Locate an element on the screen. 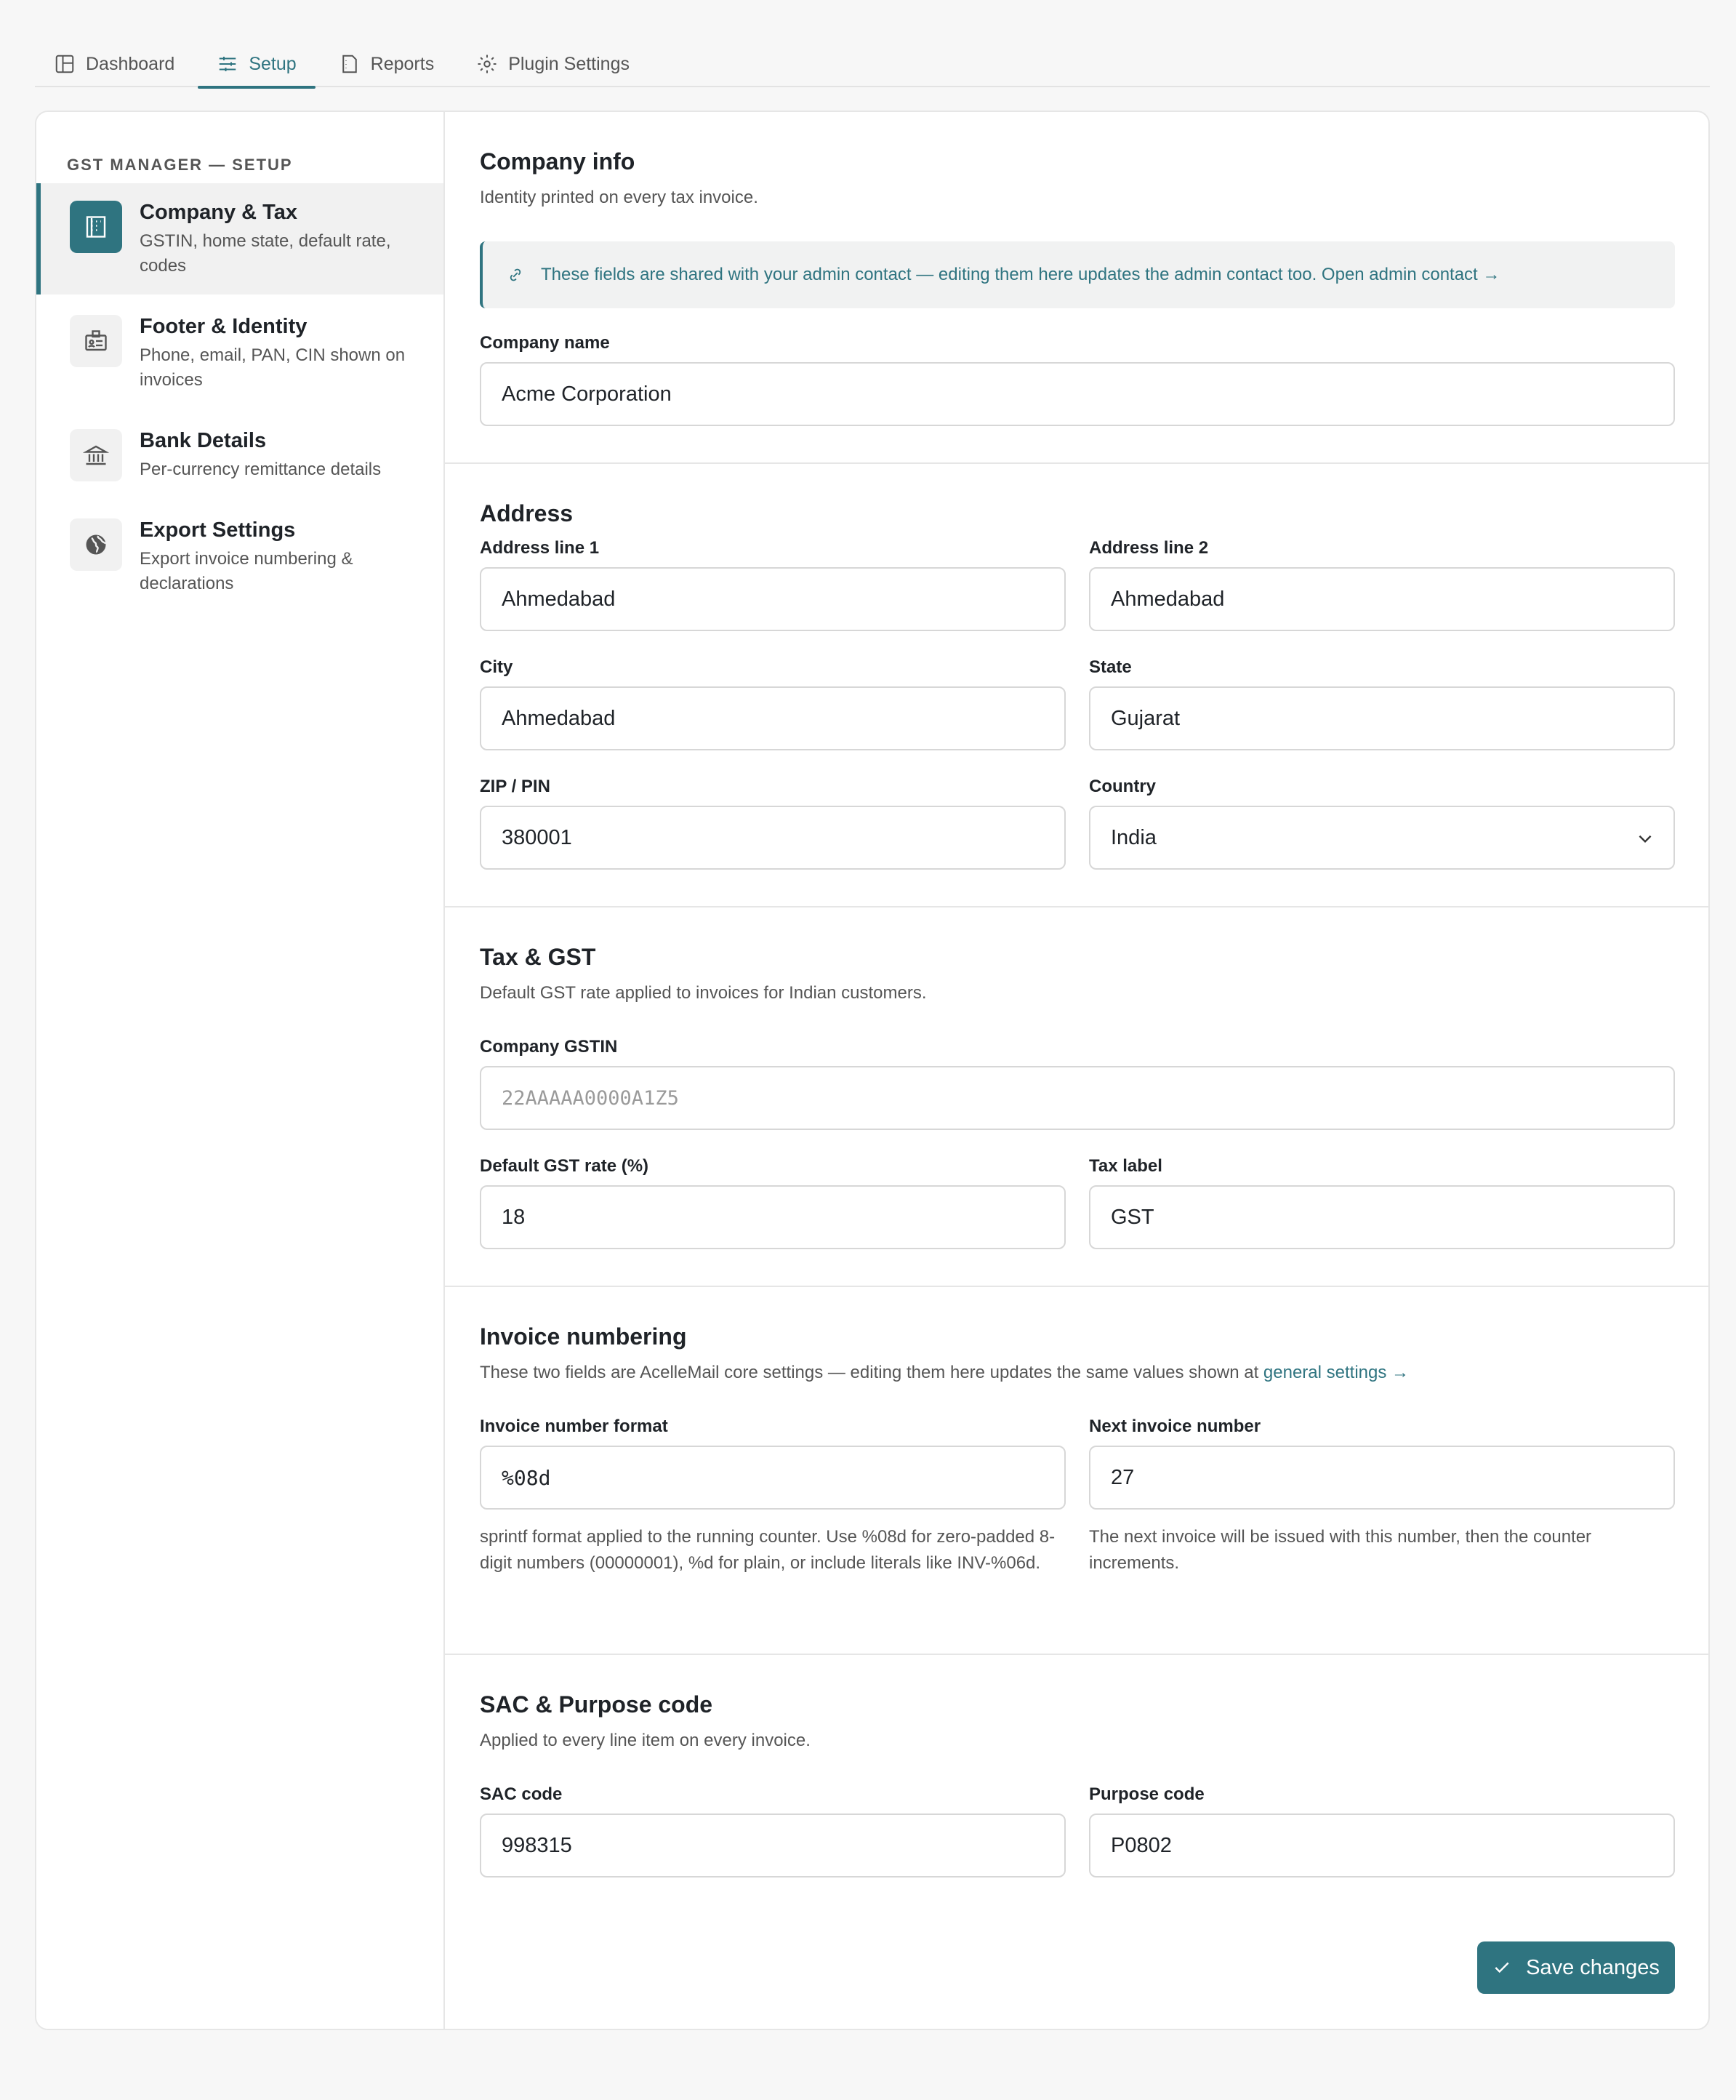 The height and width of the screenshot is (2100, 1736). city-input: Ahmedabad is located at coordinates (773, 718).